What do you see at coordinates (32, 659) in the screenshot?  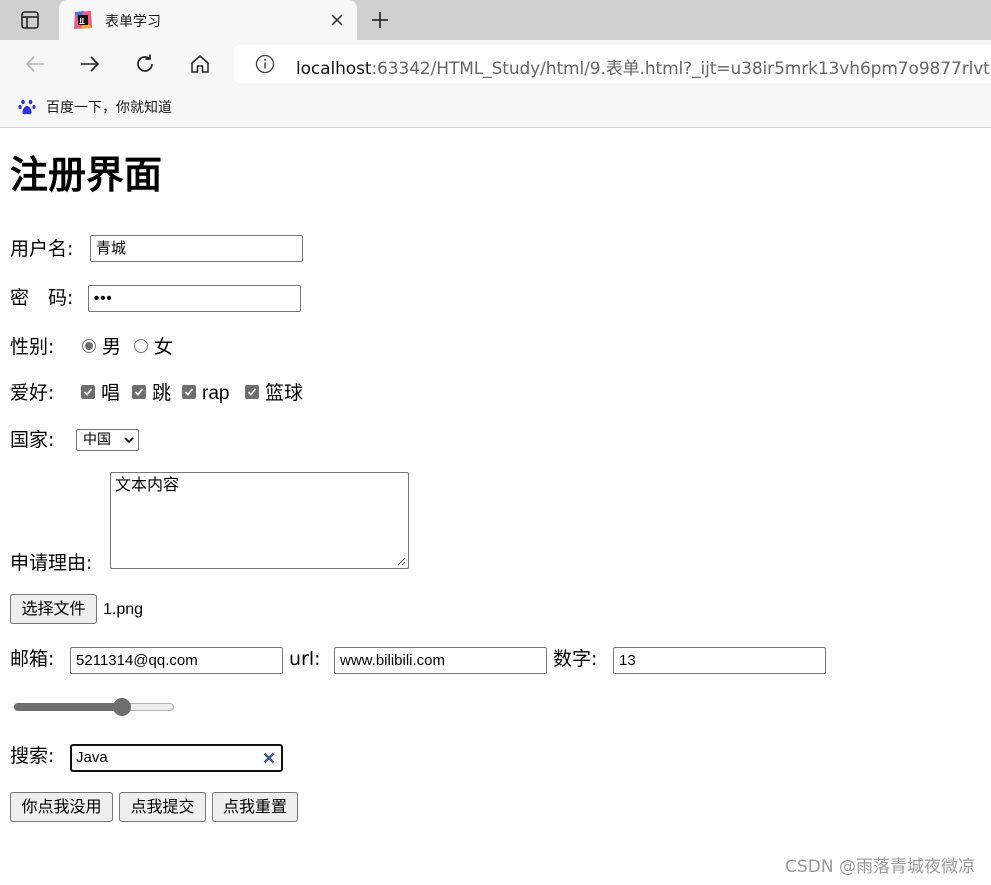 I see `email-label: 邮箱:` at bounding box center [32, 659].